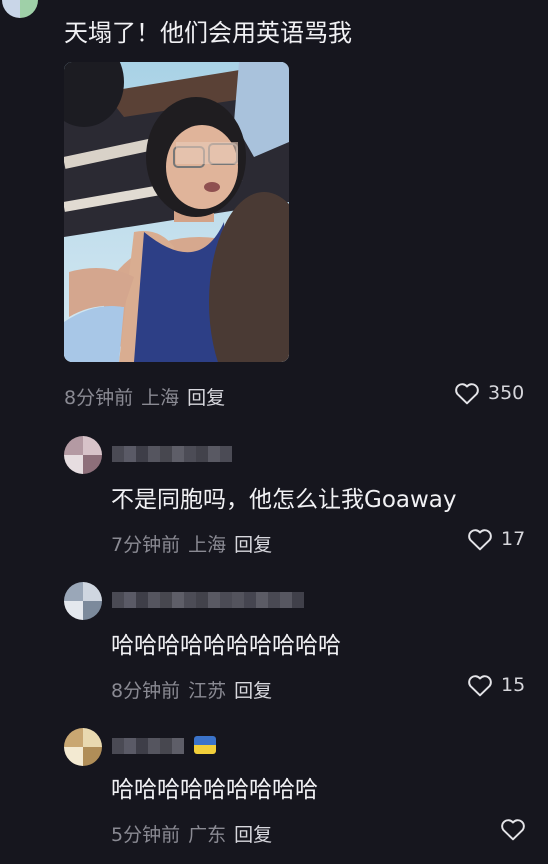 The height and width of the screenshot is (864, 548). I want to click on like-button: 17, so click(496, 539).